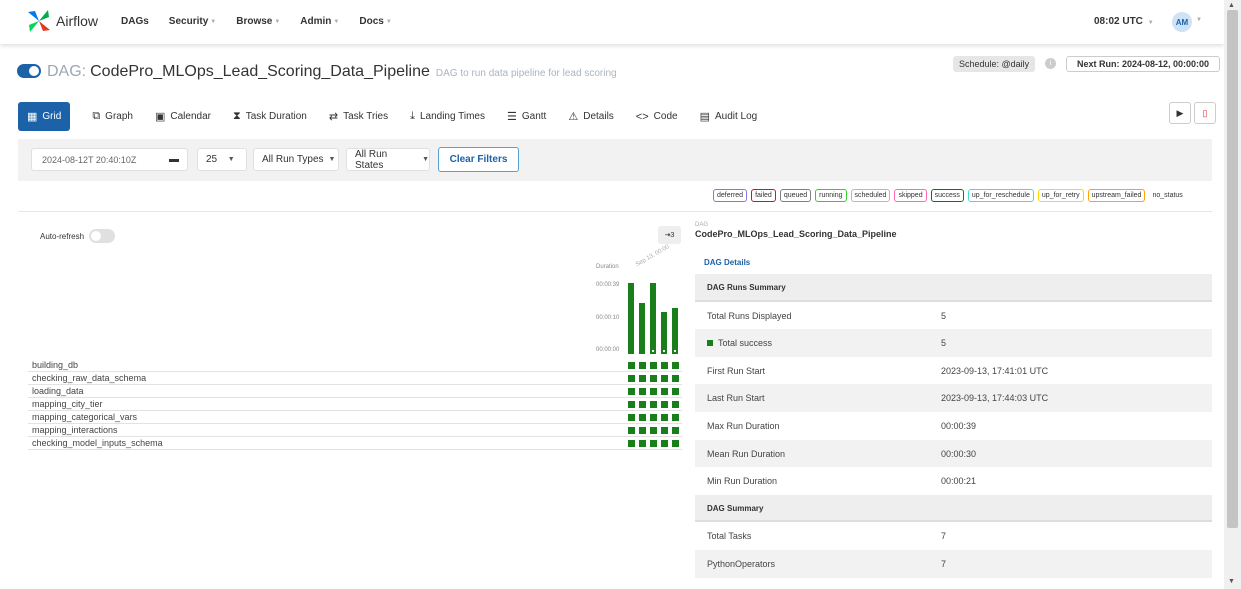 Image resolution: width=1241 pixels, height=589 pixels. Describe the element at coordinates (67, 404) in the screenshot. I see `task-name: mapping_city_tier` at that location.